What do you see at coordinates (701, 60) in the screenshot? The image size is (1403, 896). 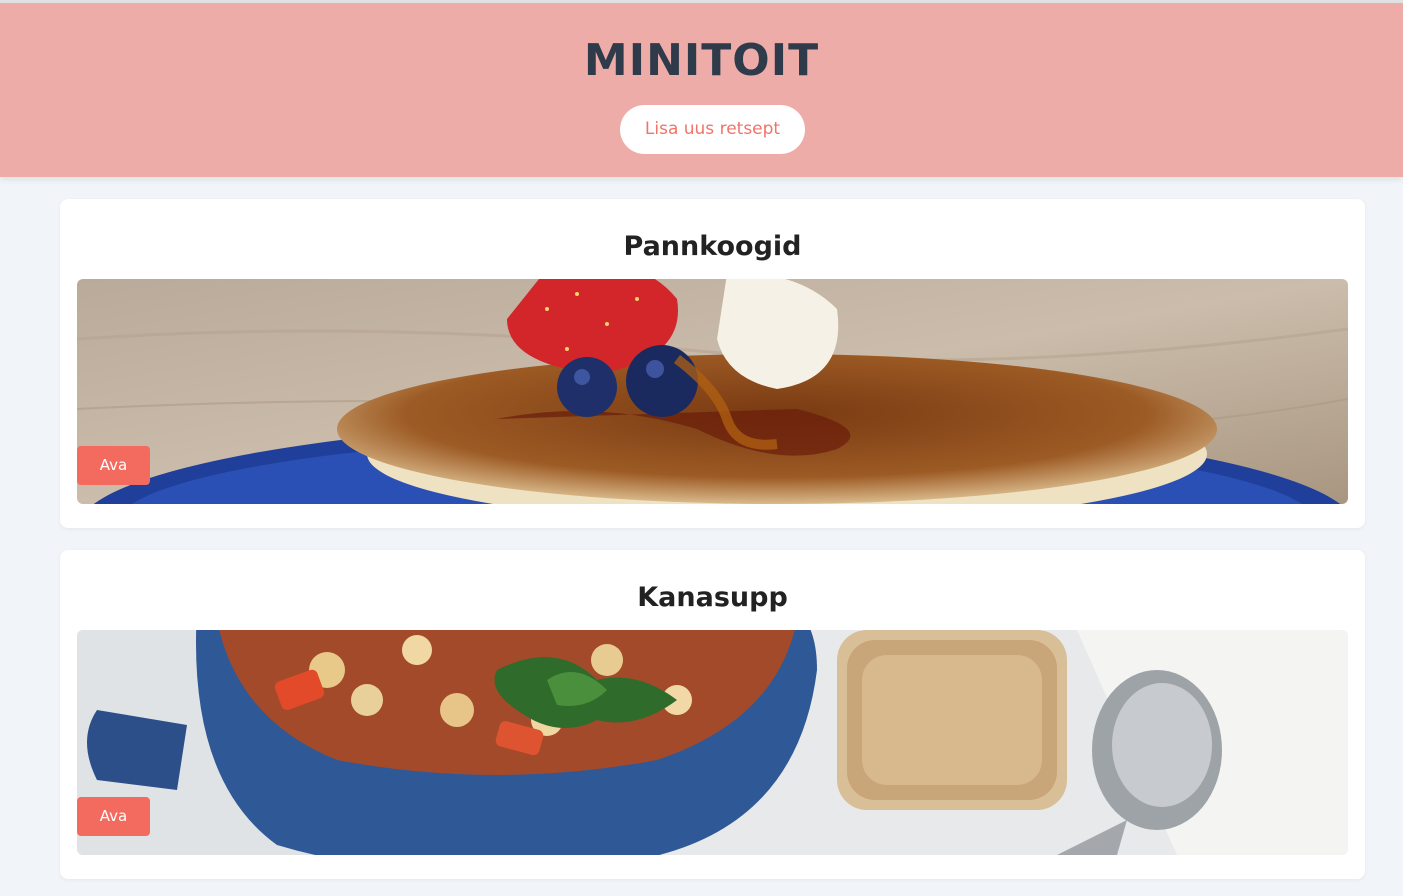 I see `site-title: MINITOIT` at bounding box center [701, 60].